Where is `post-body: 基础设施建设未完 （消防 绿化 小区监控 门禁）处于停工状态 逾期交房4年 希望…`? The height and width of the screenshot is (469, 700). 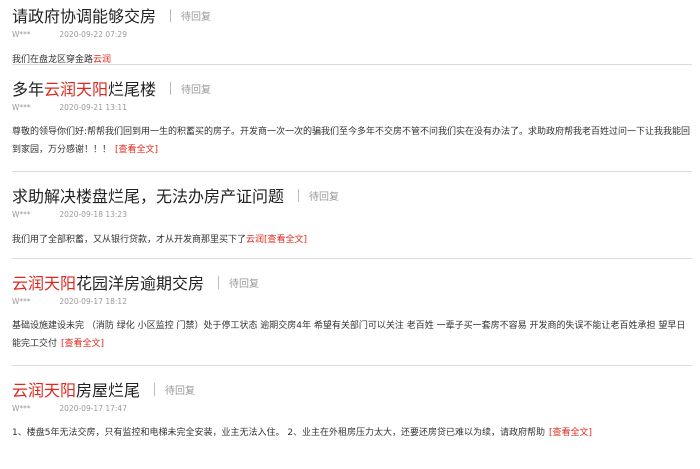
post-body: 基础设施建设未完 （消防 绿化 小区监控 门禁）处于停工状态 逾期交房4年 希望… is located at coordinates (352, 334).